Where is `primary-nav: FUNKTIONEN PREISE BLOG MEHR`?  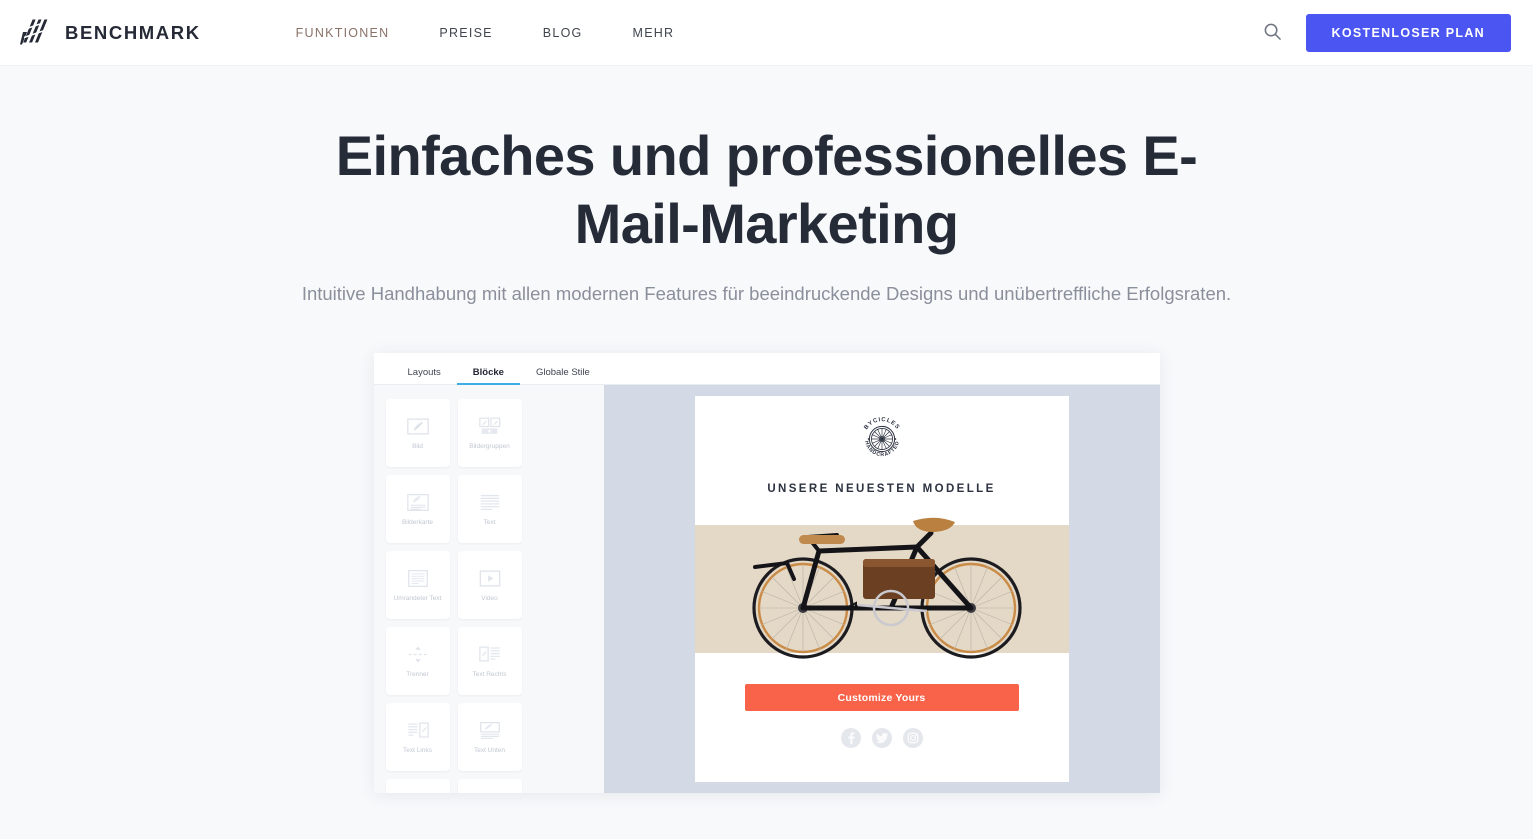
primary-nav: FUNKTIONEN PREISE BLOG MEHR is located at coordinates (485, 33).